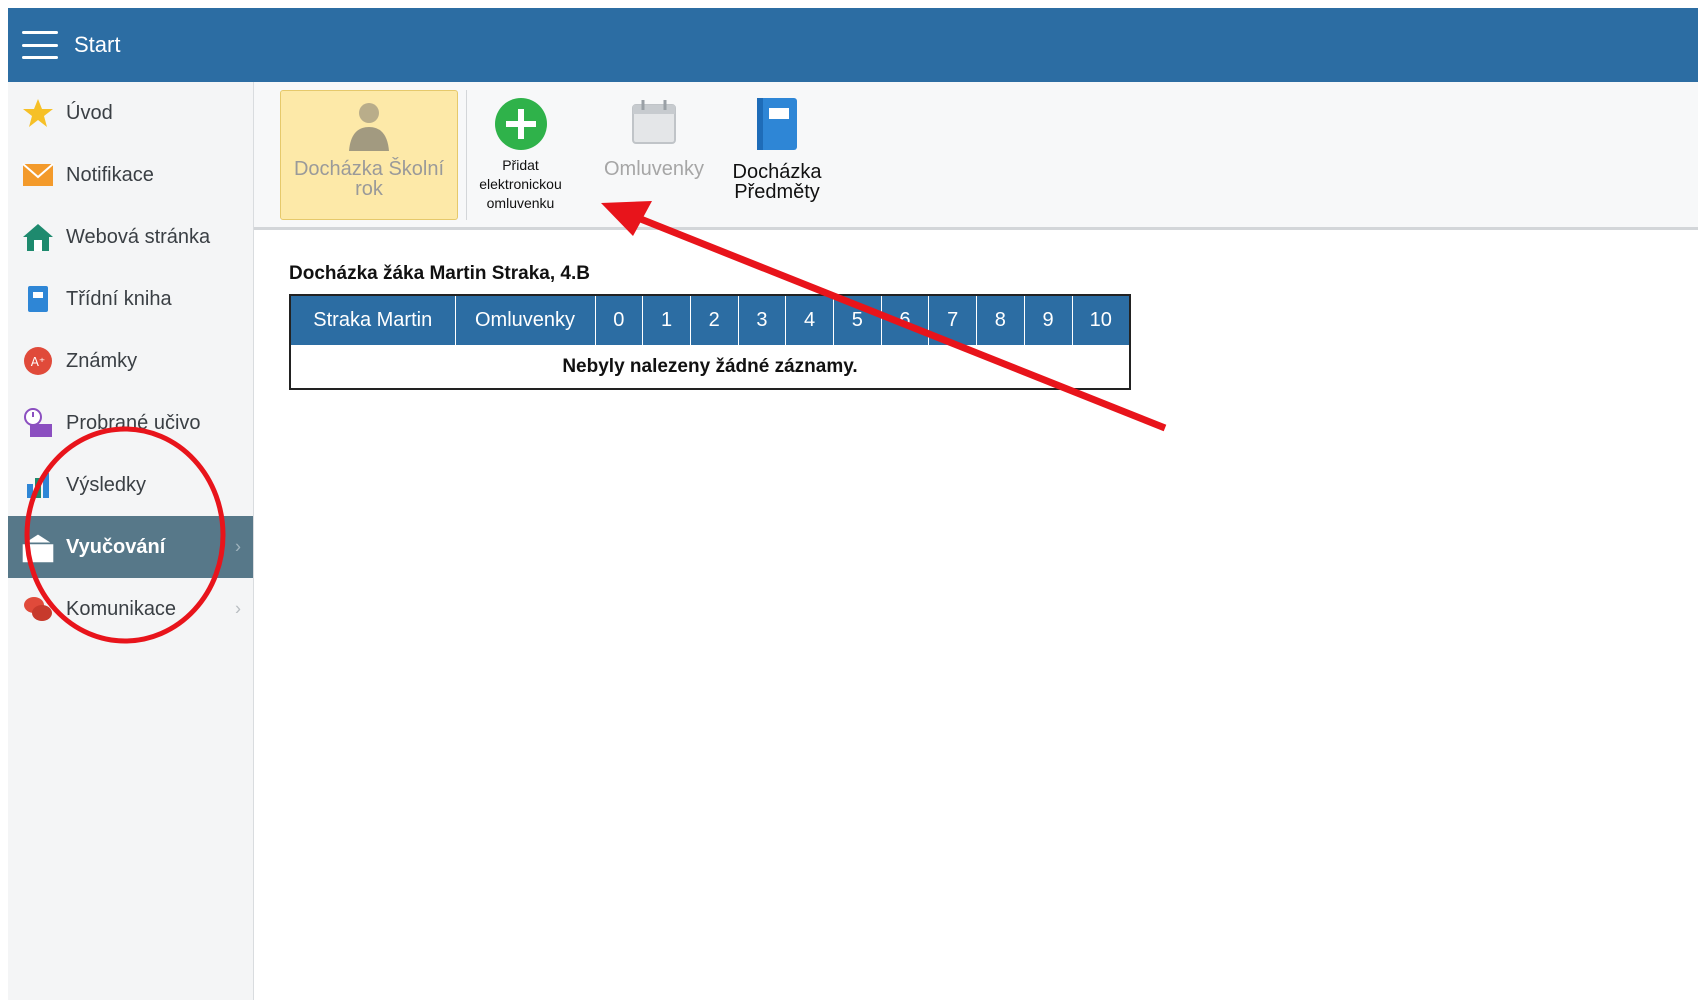  What do you see at coordinates (1000, 320) in the screenshot?
I see `column-header: 8` at bounding box center [1000, 320].